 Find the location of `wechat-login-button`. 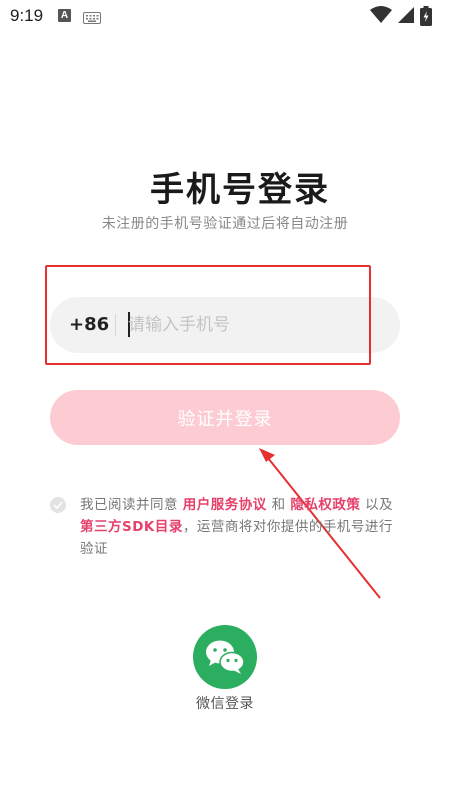

wechat-login-button is located at coordinates (225, 657).